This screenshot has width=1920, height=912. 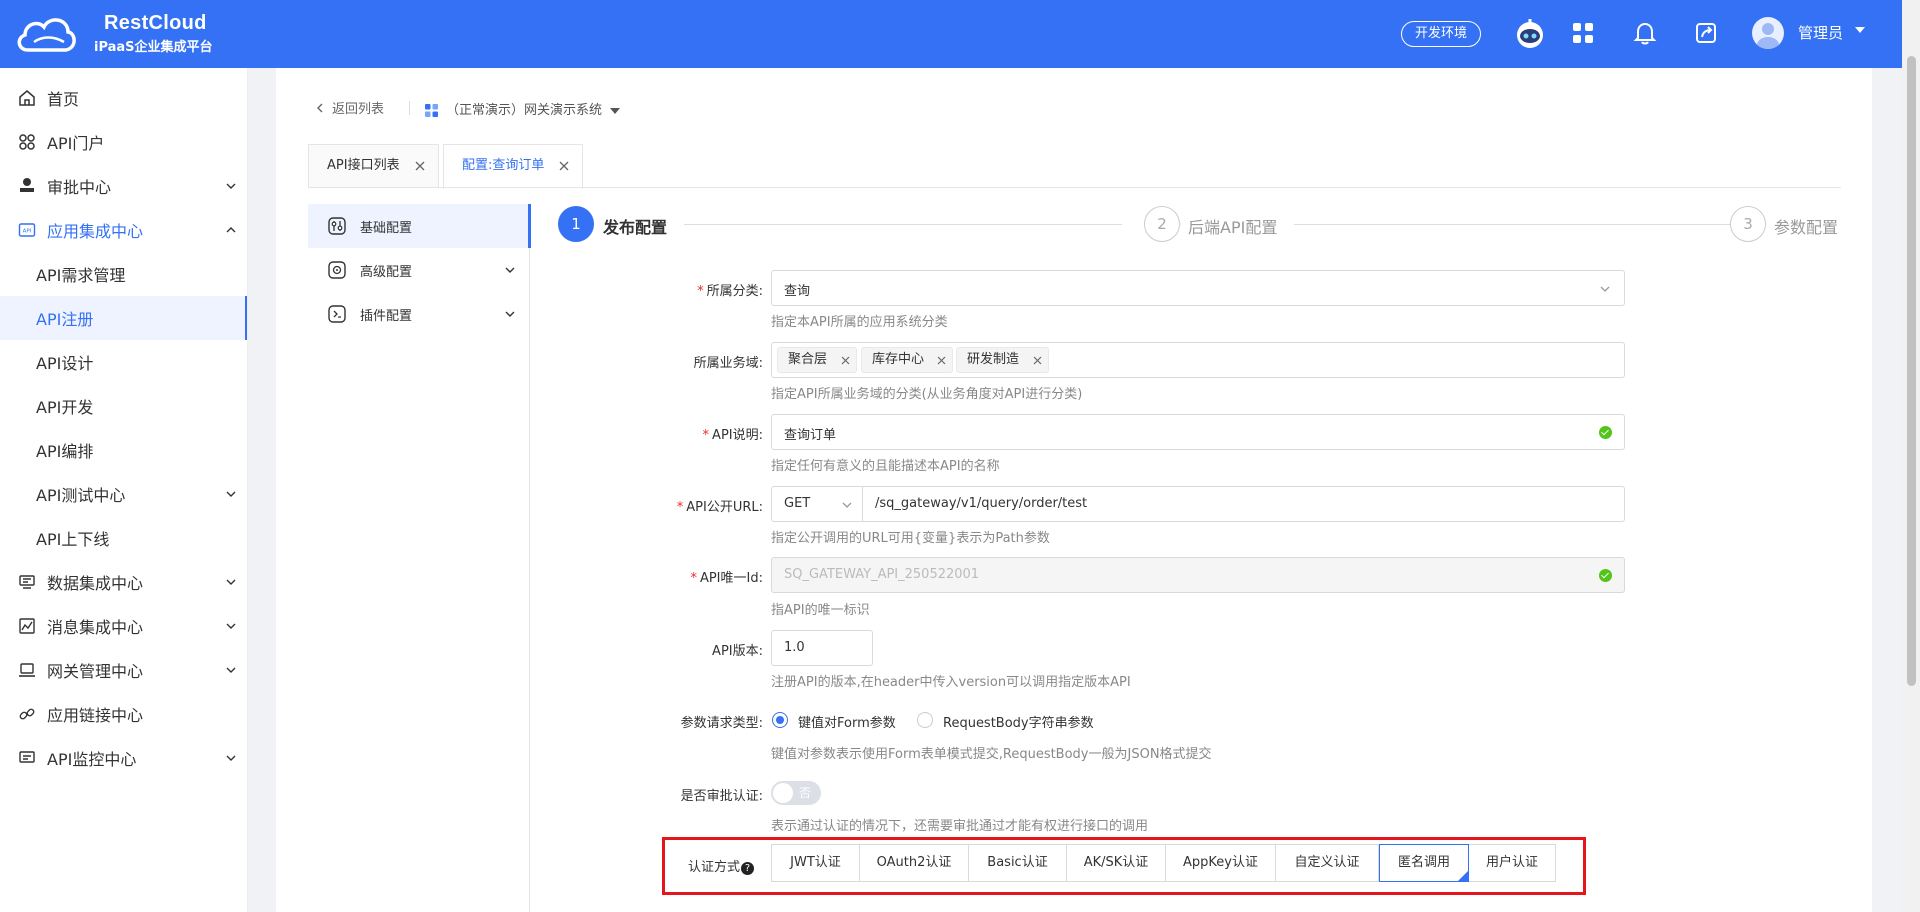 What do you see at coordinates (815, 863) in the screenshot?
I see `auth-option-jwt: JWT认证` at bounding box center [815, 863].